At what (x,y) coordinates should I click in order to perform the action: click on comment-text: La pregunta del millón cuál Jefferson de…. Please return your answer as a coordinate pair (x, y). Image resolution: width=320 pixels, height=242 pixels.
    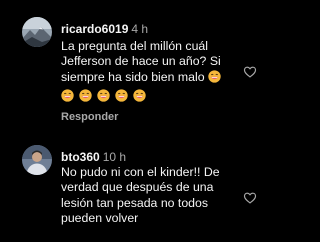
    Looking at the image, I should click on (149, 62).